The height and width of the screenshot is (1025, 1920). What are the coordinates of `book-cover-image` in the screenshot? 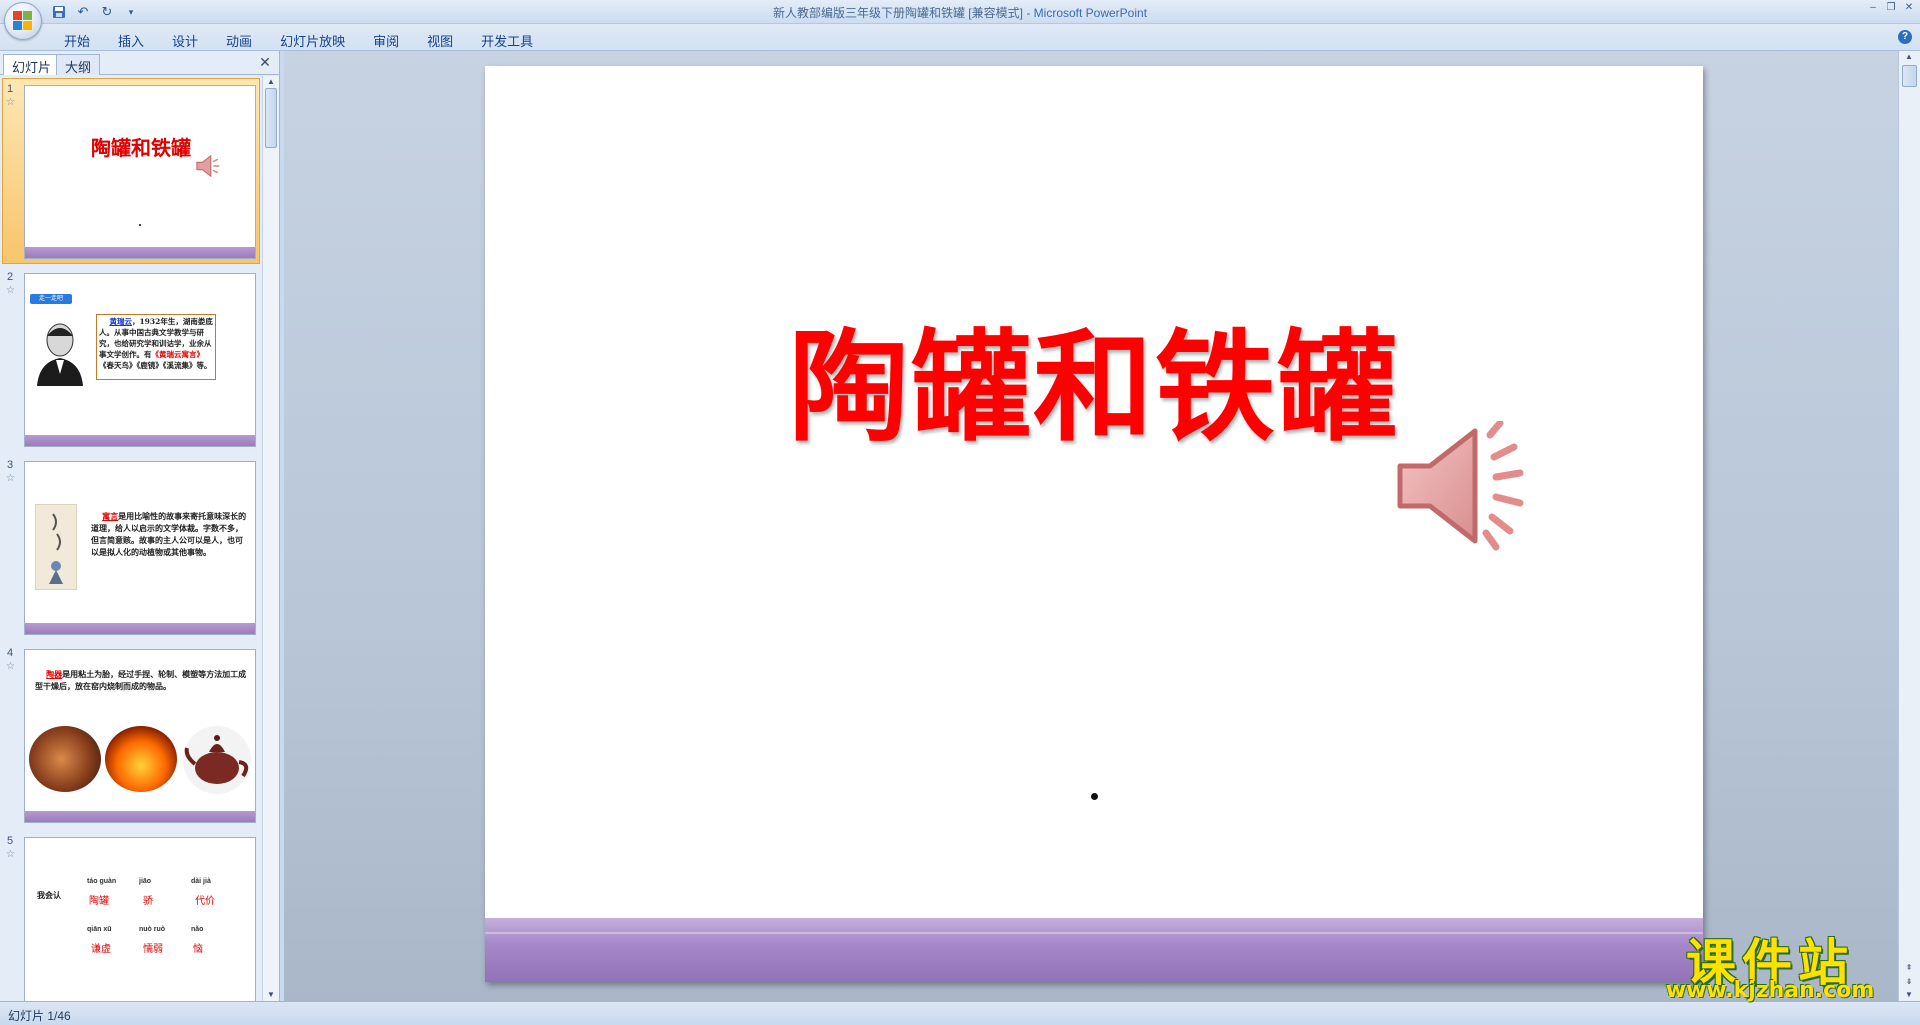 It's located at (56, 547).